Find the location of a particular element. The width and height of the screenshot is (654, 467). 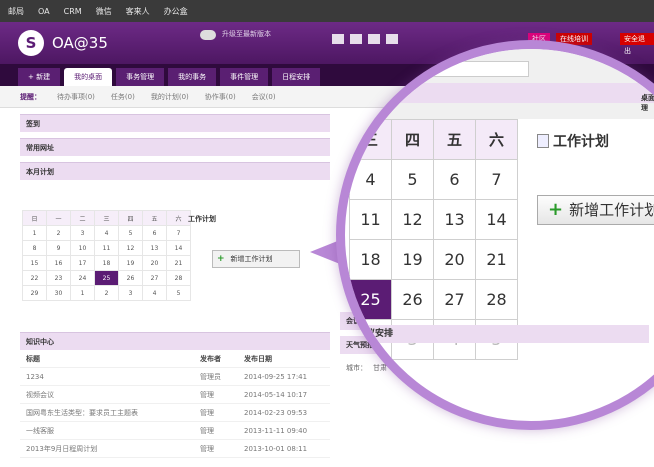

mag-cal-day: 25 is located at coordinates (370, 299).